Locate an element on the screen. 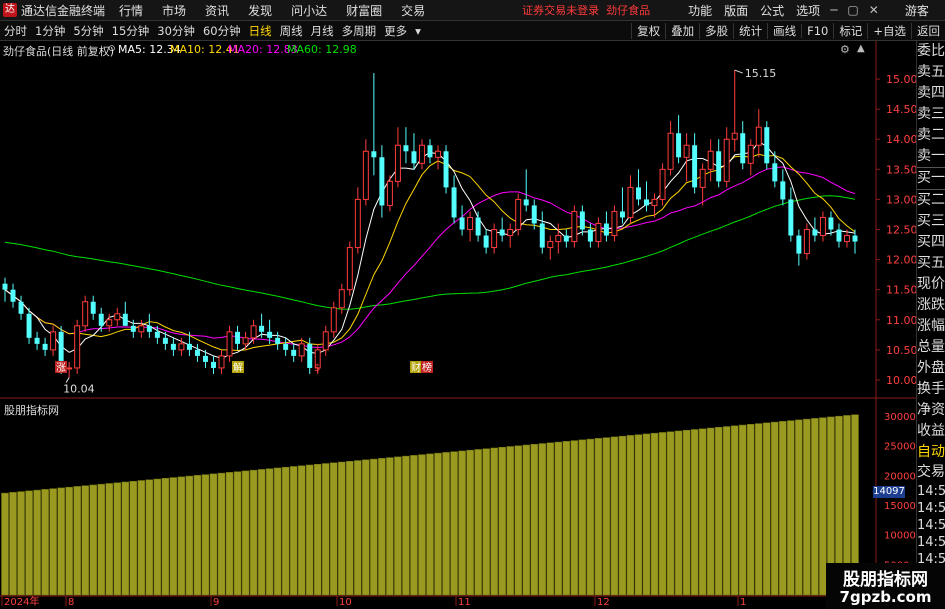 This screenshot has height=609, width=945. quote-row-label: 现价 is located at coordinates (931, 284).